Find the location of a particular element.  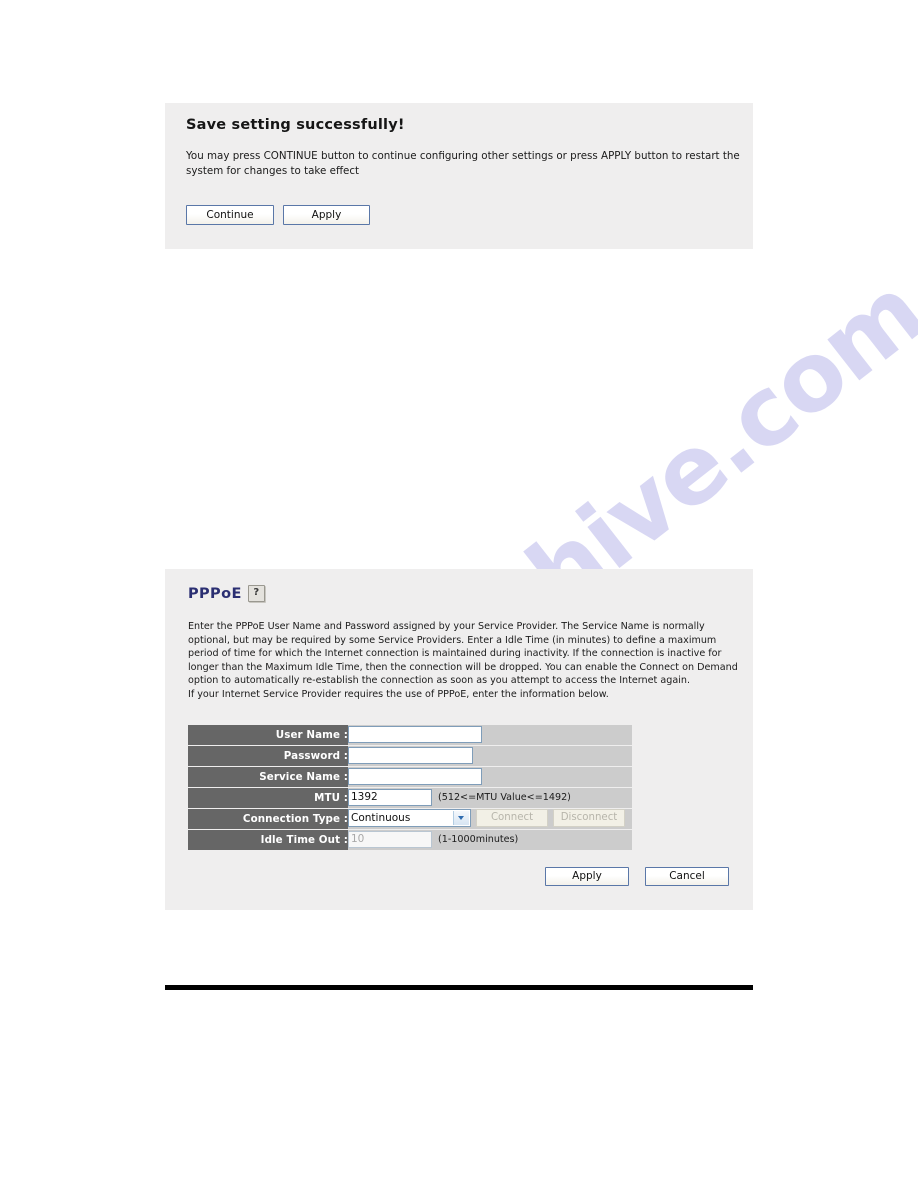

idle-time-out-cell: (1-1000minutes) is located at coordinates (490, 839).